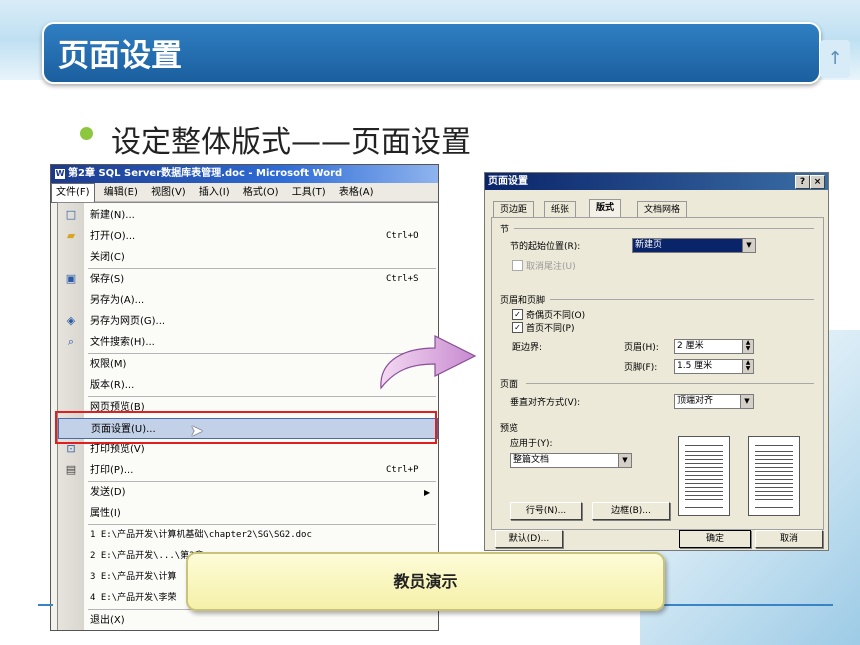  Describe the element at coordinates (509, 385) in the screenshot. I see `page-group-label: 页面` at that location.